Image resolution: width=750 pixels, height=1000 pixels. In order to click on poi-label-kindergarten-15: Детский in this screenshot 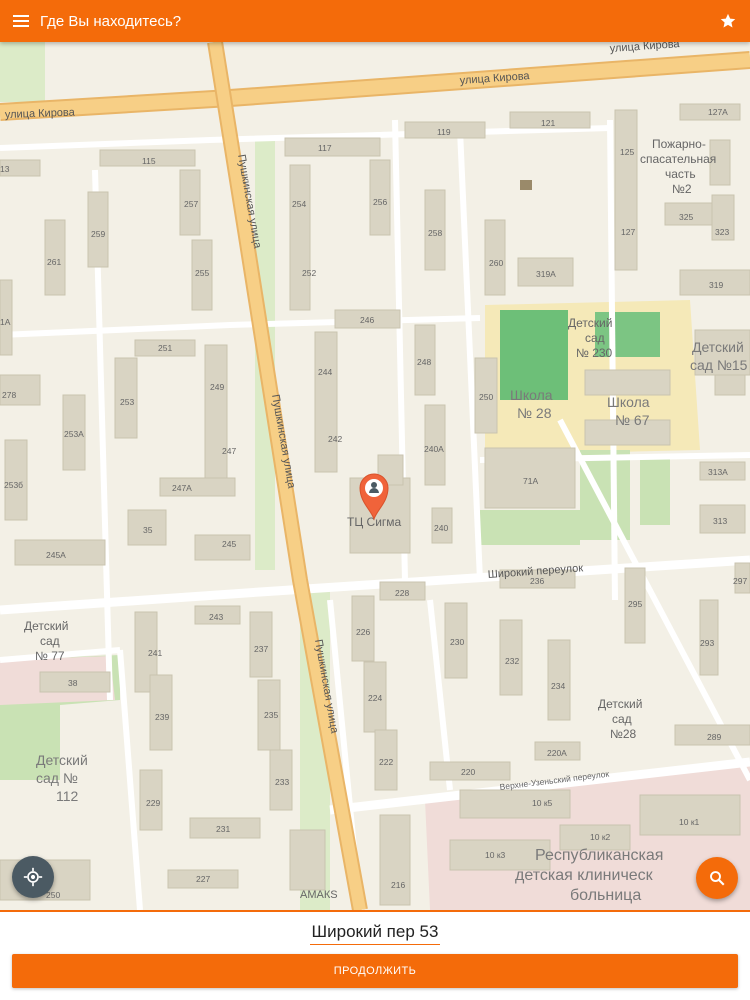, I will do `click(718, 347)`.